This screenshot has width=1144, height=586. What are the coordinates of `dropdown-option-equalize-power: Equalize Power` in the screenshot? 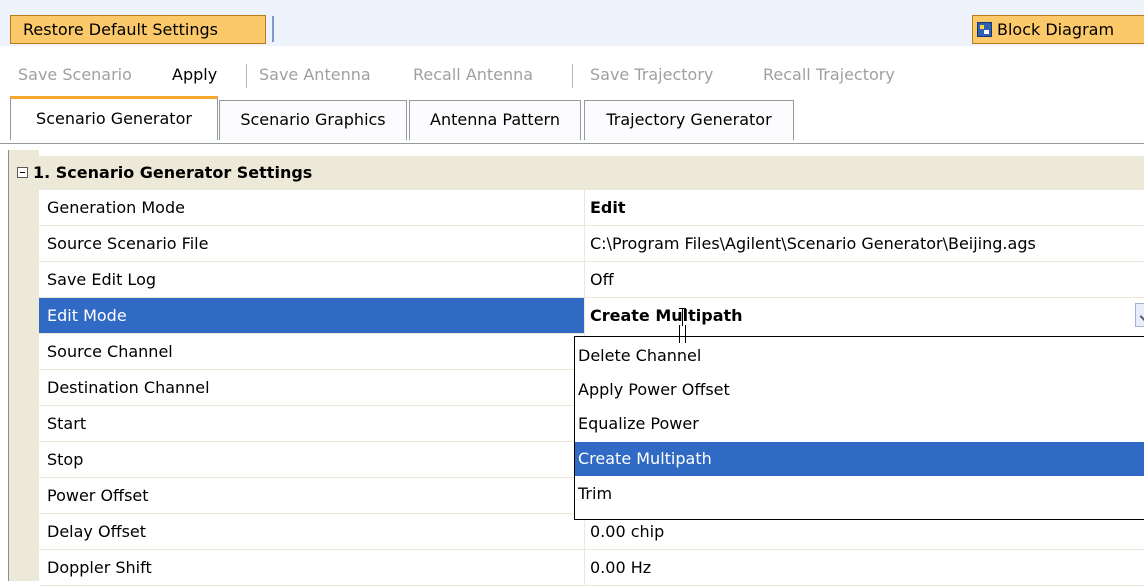 It's located at (859, 424).